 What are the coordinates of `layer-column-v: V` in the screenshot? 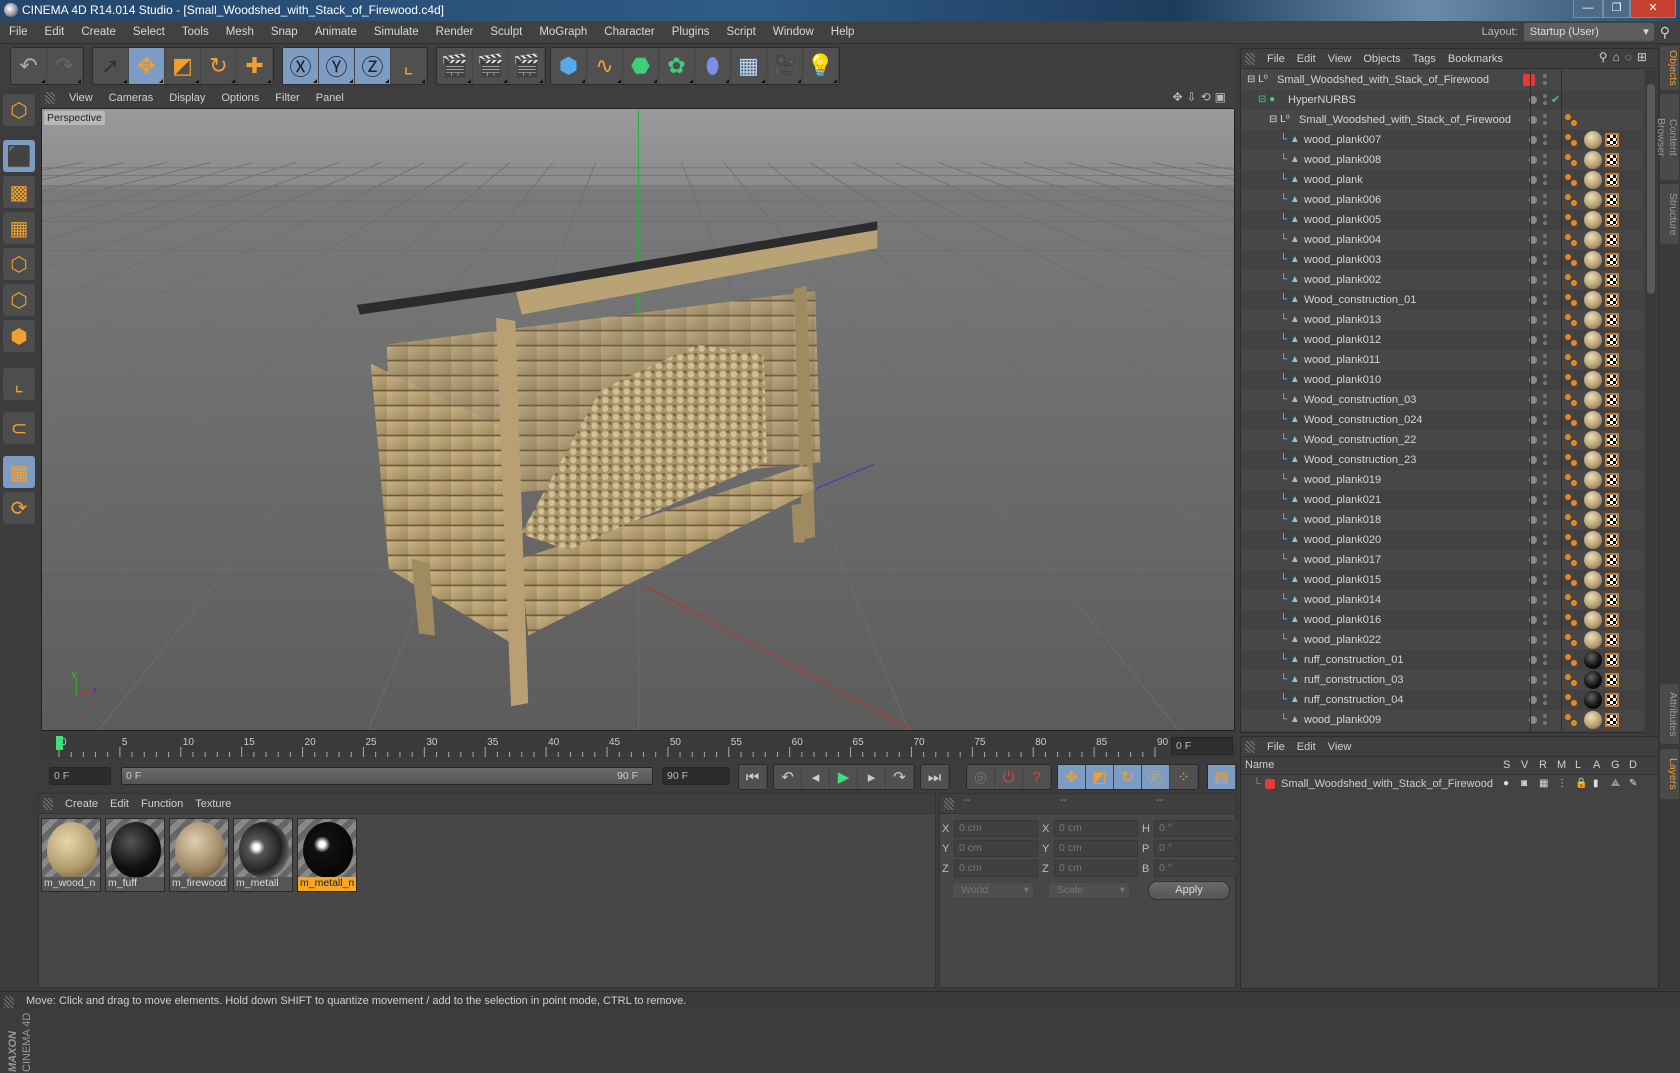 It's located at (1524, 765).